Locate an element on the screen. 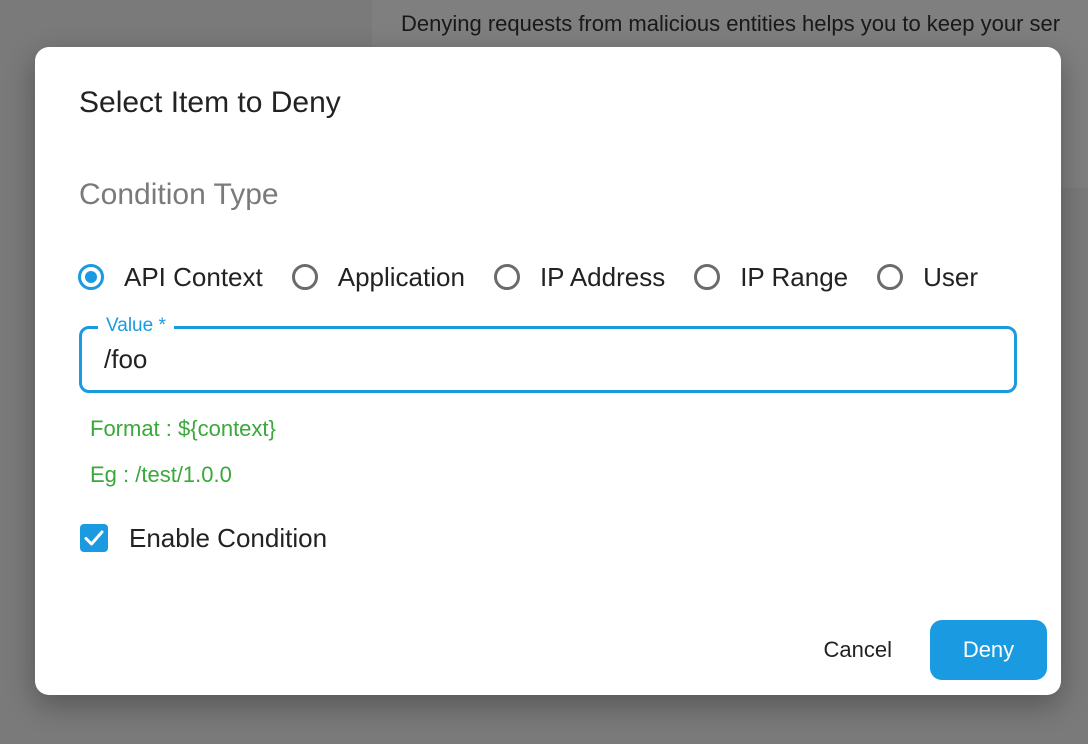 Image resolution: width=1088 pixels, height=744 pixels. value-input is located at coordinates (544, 359).